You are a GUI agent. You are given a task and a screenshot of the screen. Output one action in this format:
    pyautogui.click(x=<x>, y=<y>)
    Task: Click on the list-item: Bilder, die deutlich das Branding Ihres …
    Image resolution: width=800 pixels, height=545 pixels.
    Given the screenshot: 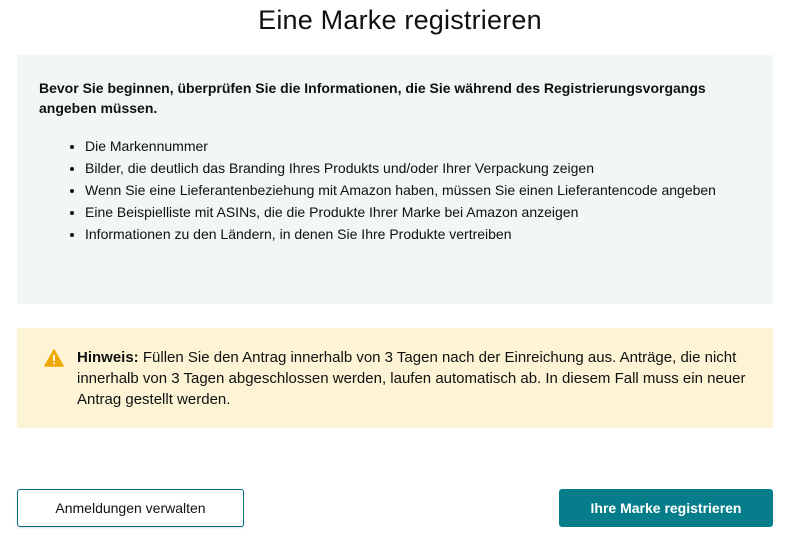 What is the action you would take?
    pyautogui.click(x=419, y=168)
    